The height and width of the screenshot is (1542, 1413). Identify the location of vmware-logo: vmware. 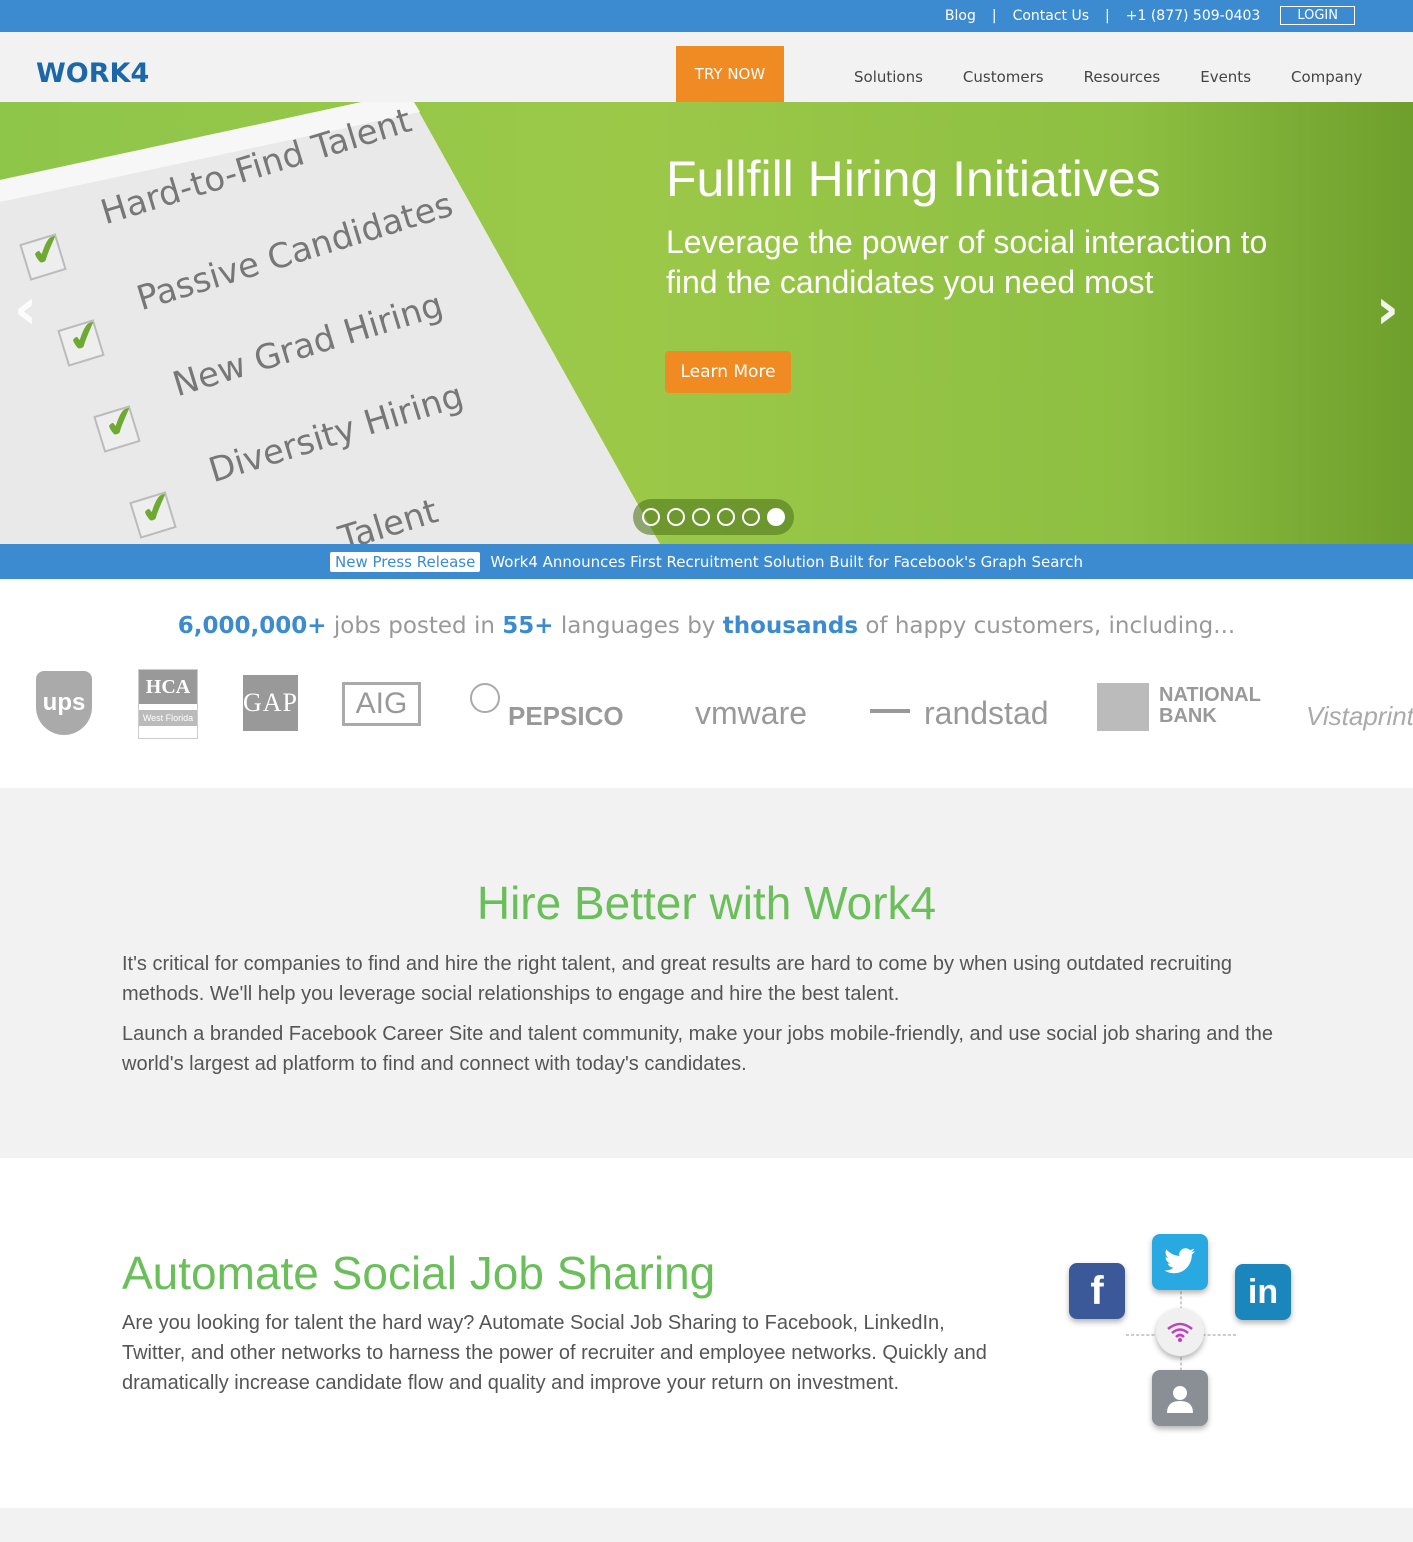
(751, 713).